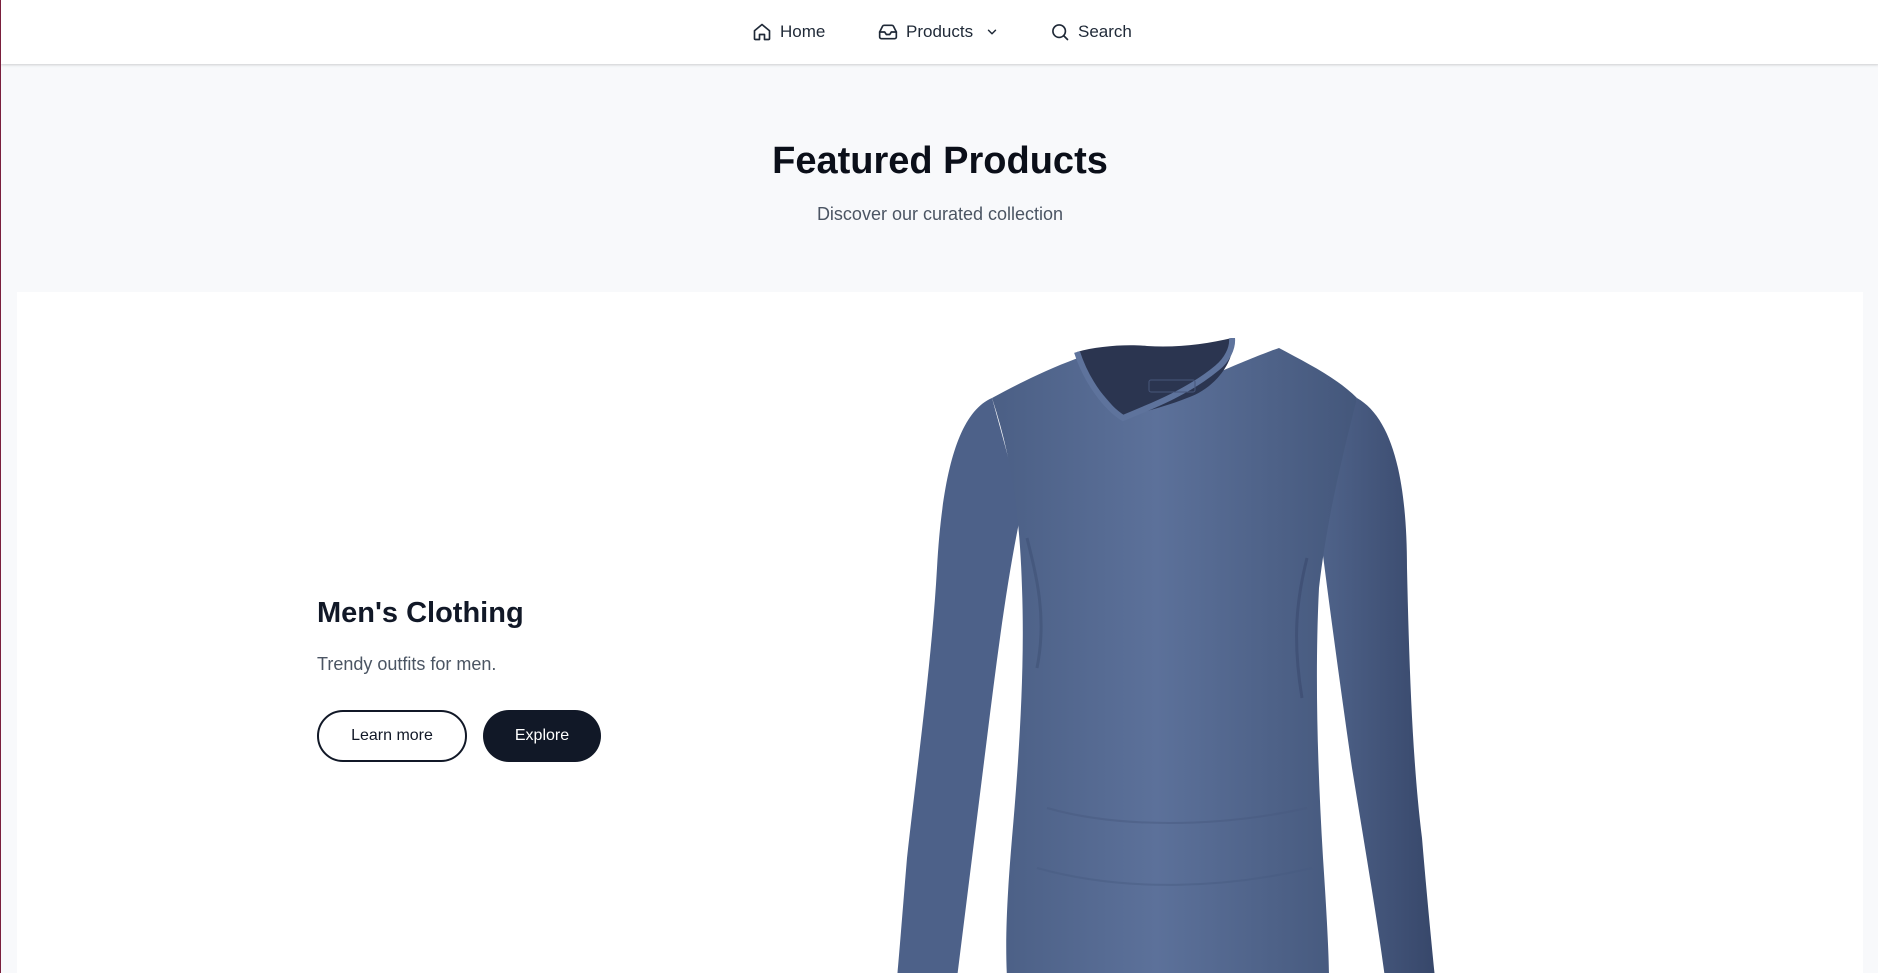  I want to click on shirt-torso, so click(1174, 659).